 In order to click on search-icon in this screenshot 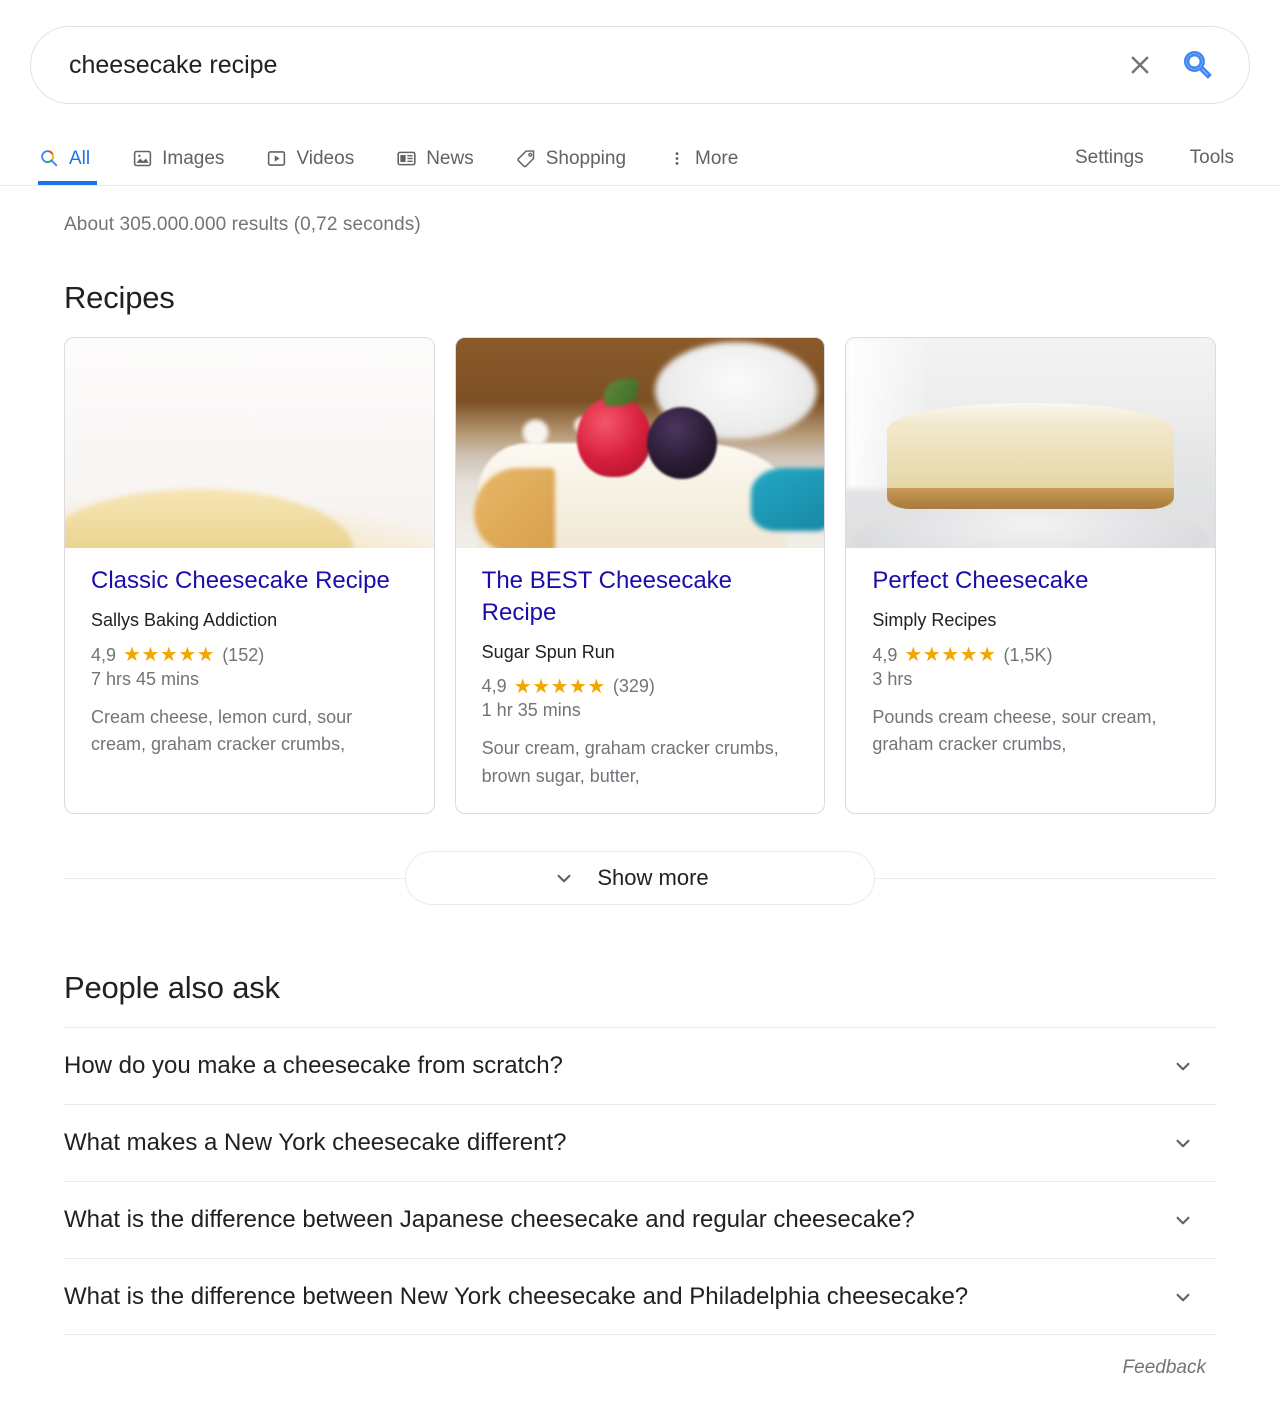, I will do `click(1197, 64)`.